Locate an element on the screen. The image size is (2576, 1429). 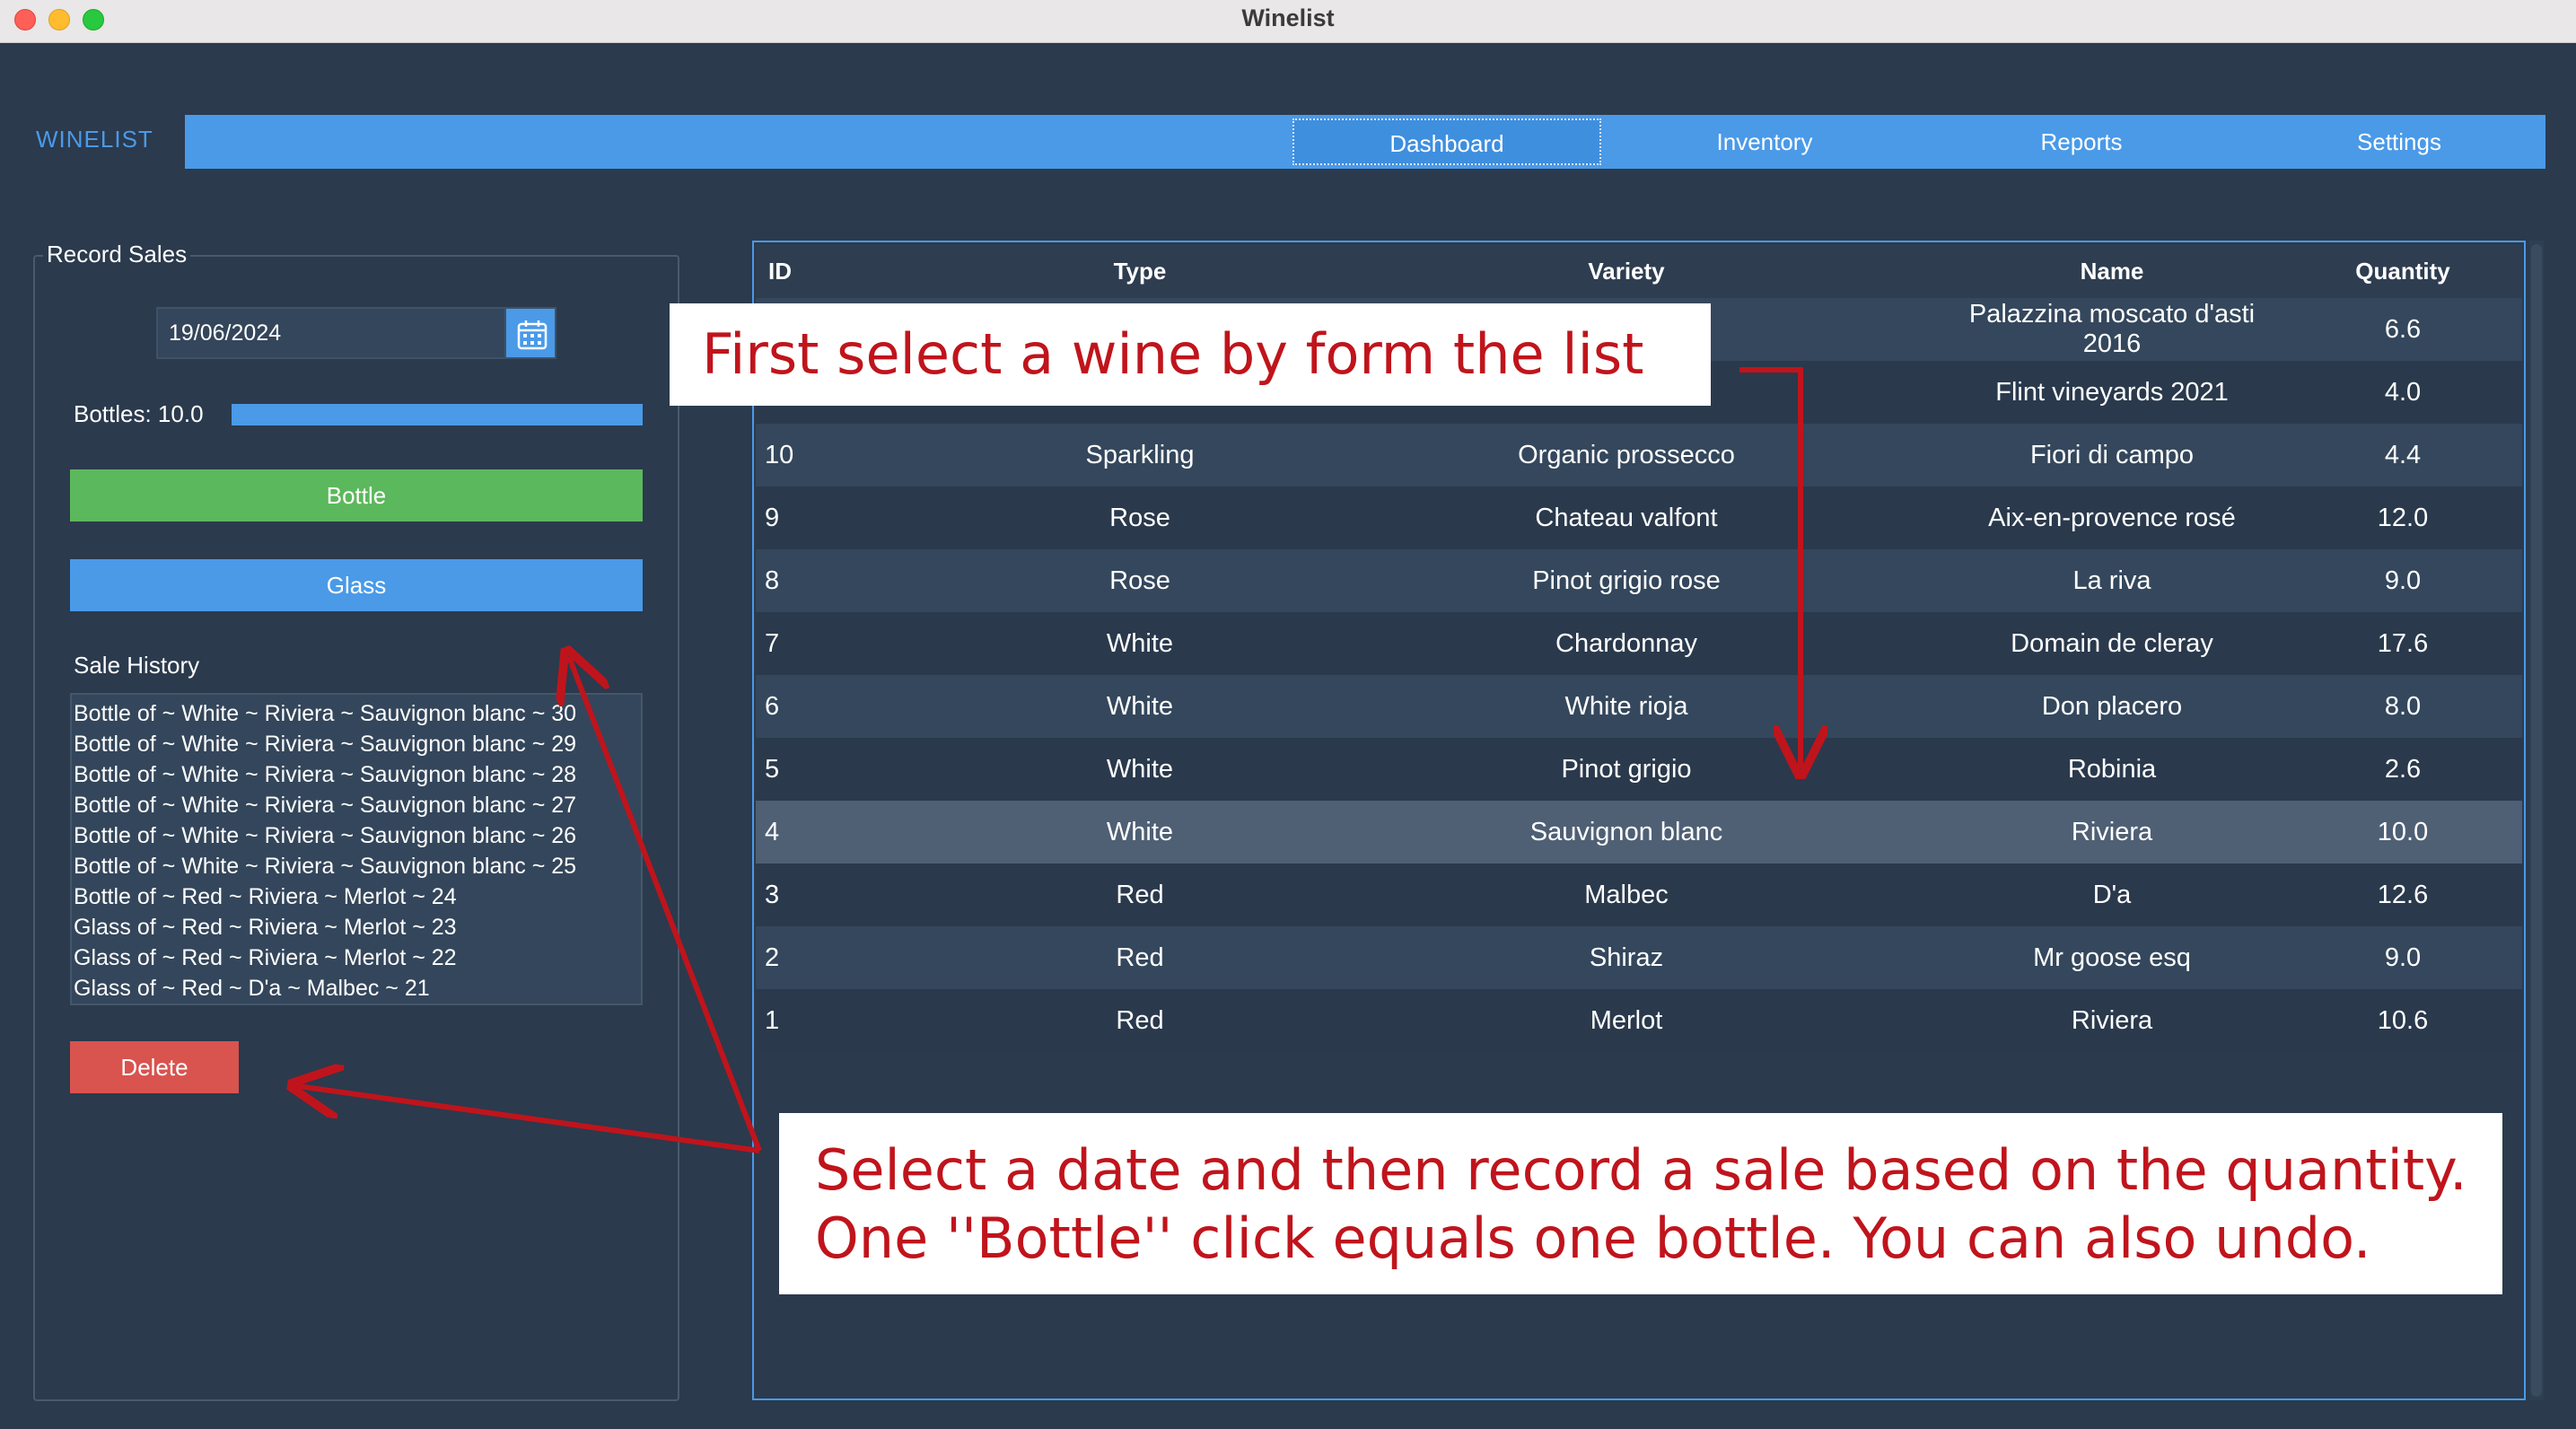
cell-name: Robinia is located at coordinates (2112, 769).